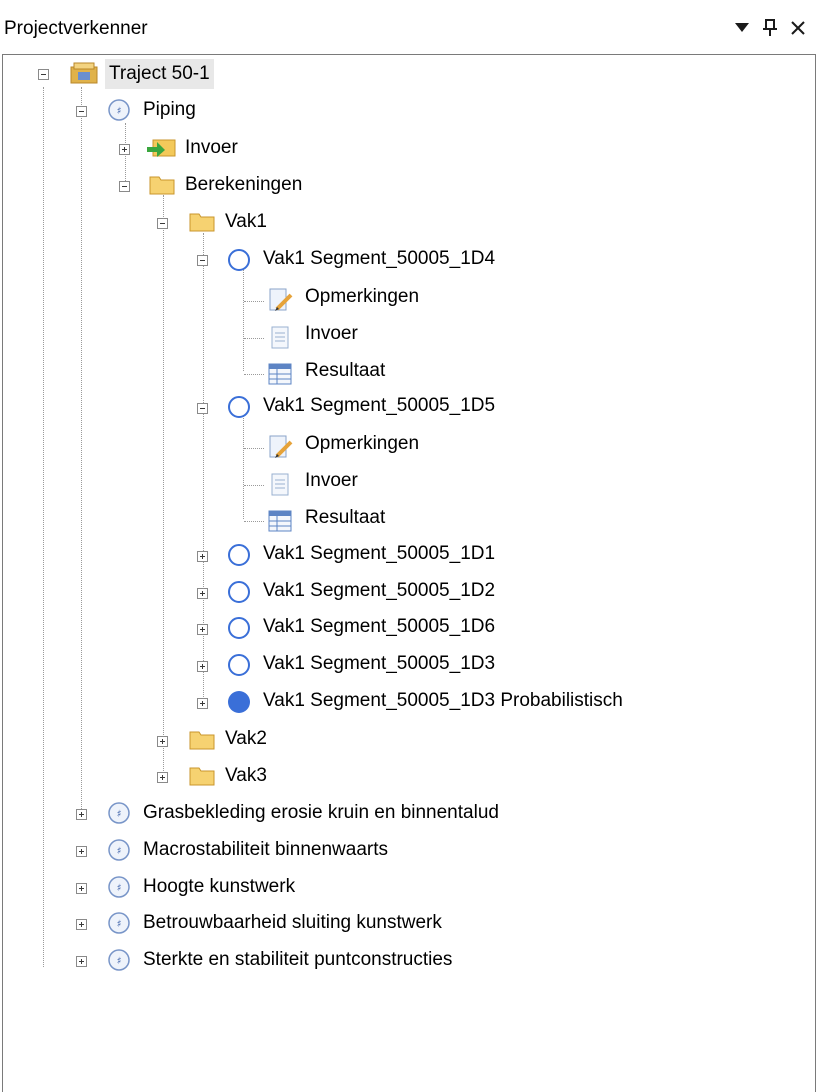 This screenshot has height=1092, width=818. Describe the element at coordinates (159, 74) in the screenshot. I see `tree-node-traject: Traject 50-1` at that location.